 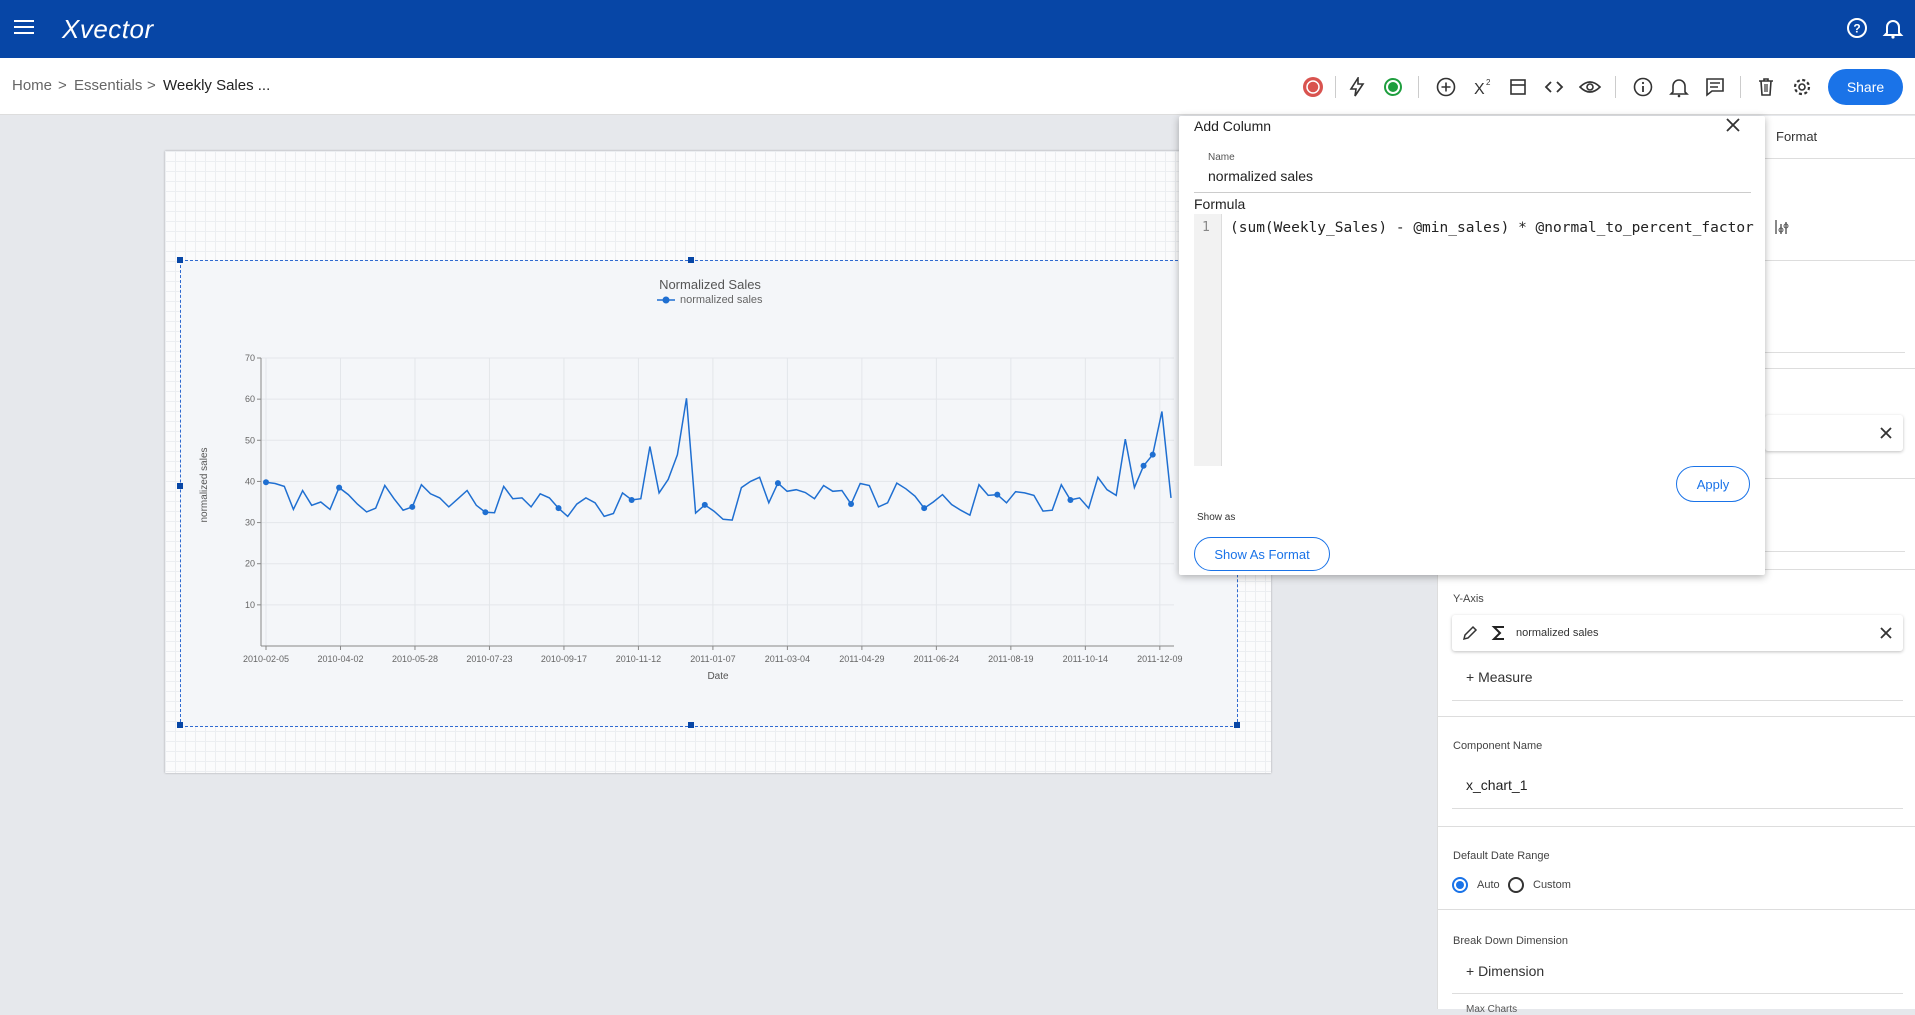 What do you see at coordinates (1552, 885) in the screenshot?
I see `radio-custom-label: Custom` at bounding box center [1552, 885].